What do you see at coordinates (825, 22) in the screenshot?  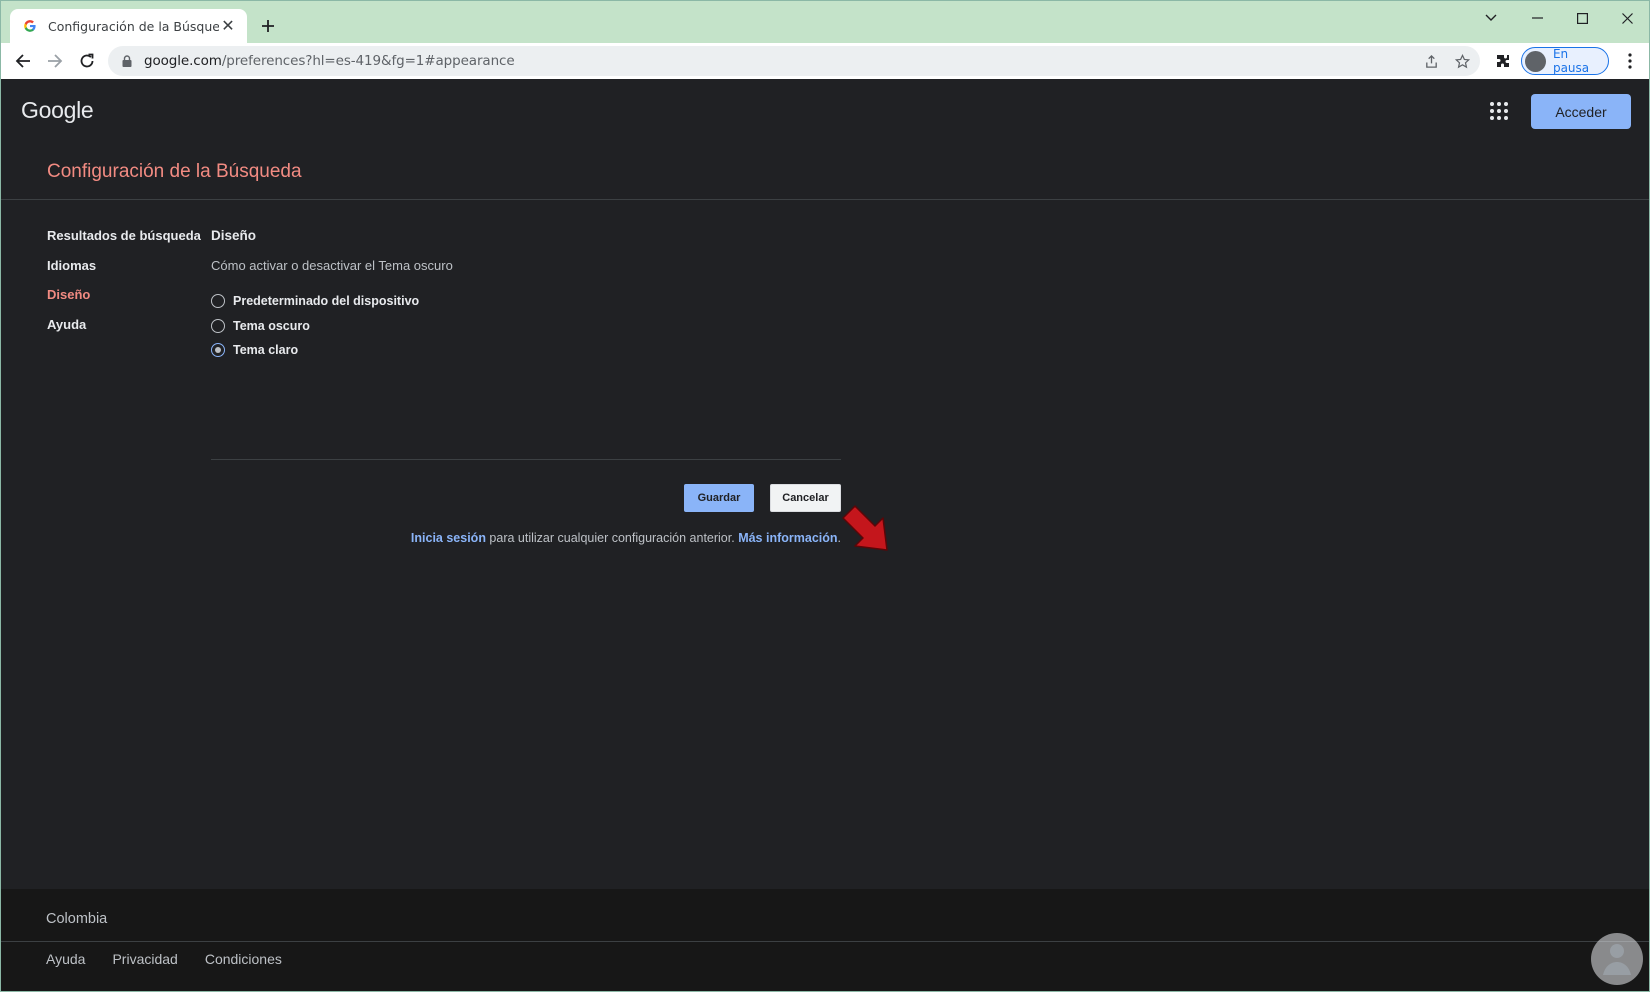 I see `title-bar: Configuración de la Búsqueda ✕` at bounding box center [825, 22].